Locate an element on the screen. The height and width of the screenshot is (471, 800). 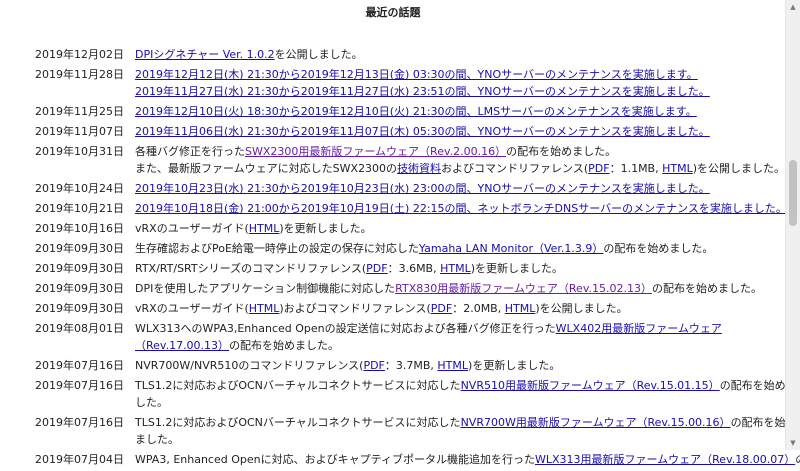
news-text: 各種バグ修正を行った is located at coordinates (190, 151).